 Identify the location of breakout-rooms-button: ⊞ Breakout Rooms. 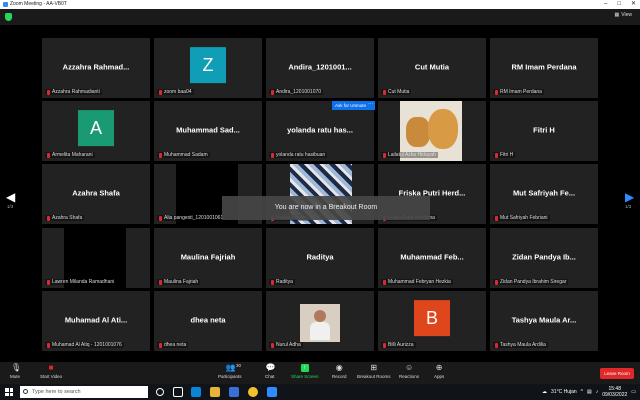
(374, 371).